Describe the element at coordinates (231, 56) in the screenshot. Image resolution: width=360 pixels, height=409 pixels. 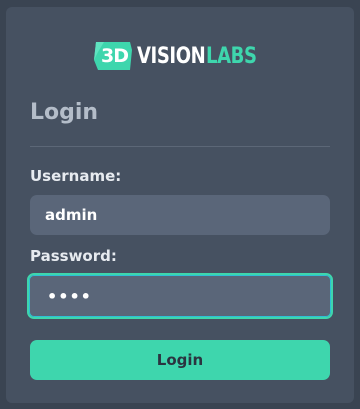
I see `logo-word-labs: LABS` at that location.